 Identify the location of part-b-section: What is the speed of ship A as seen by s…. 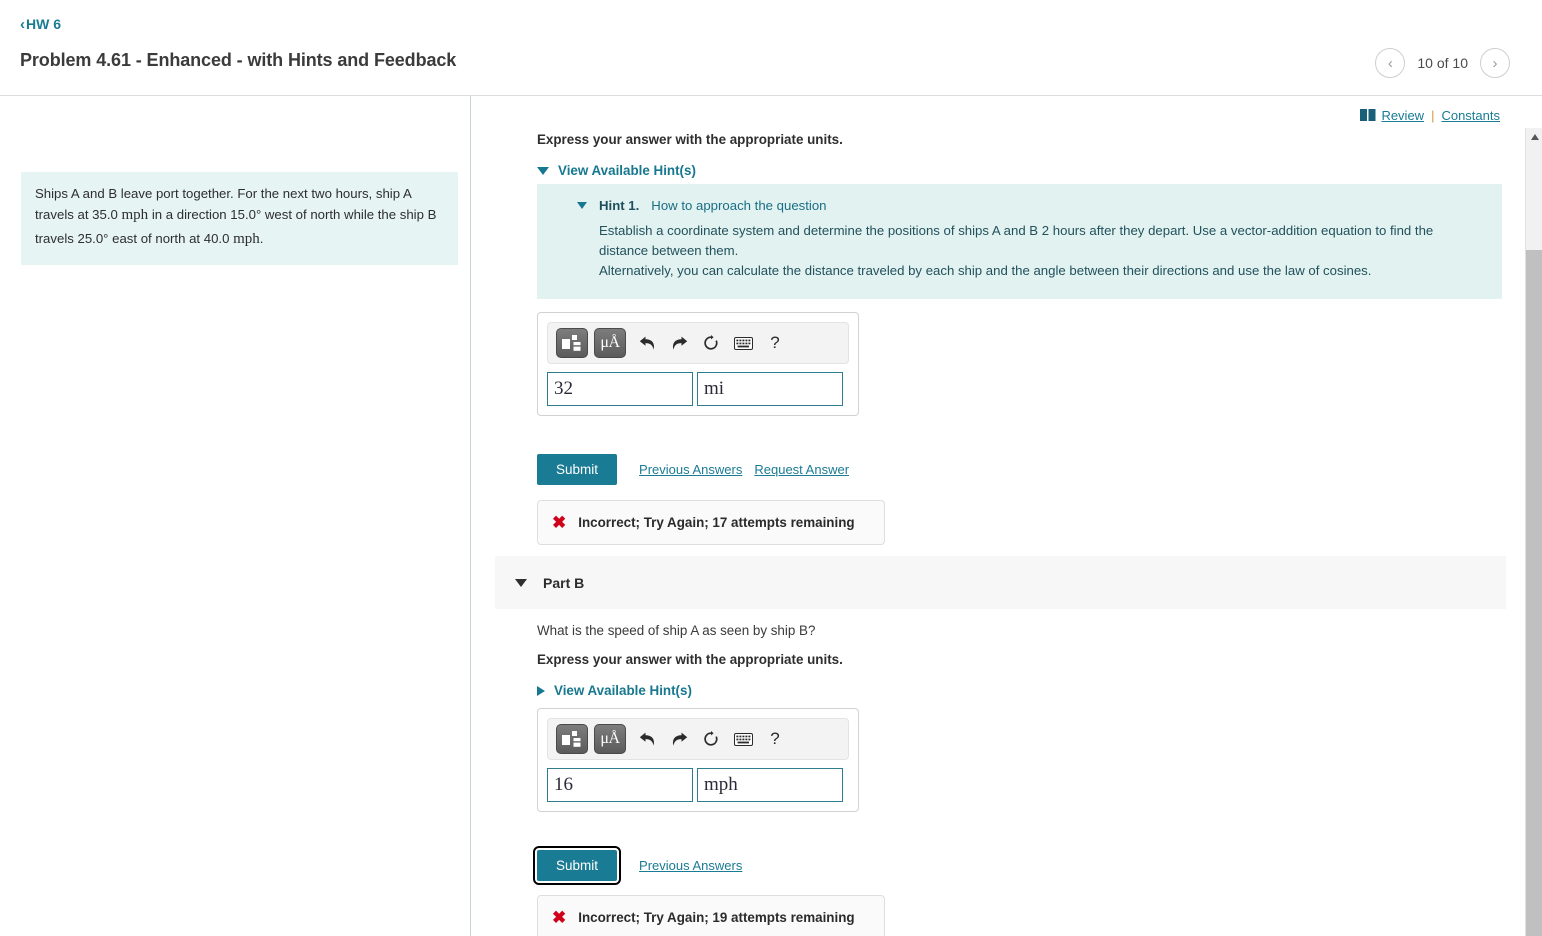
(690, 660).